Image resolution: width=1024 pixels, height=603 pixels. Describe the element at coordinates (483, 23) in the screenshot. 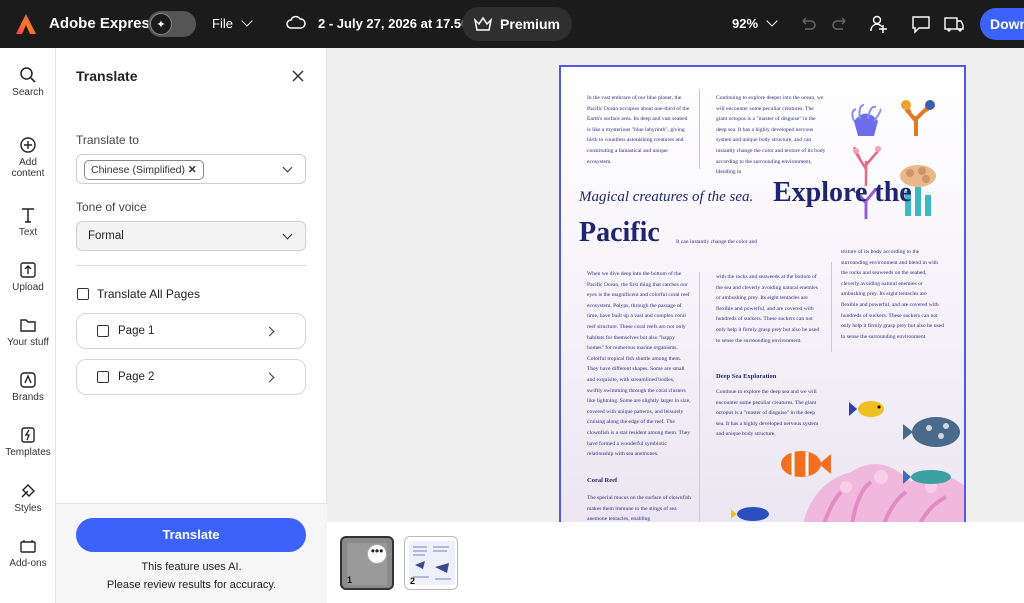

I see `crown-icon` at that location.